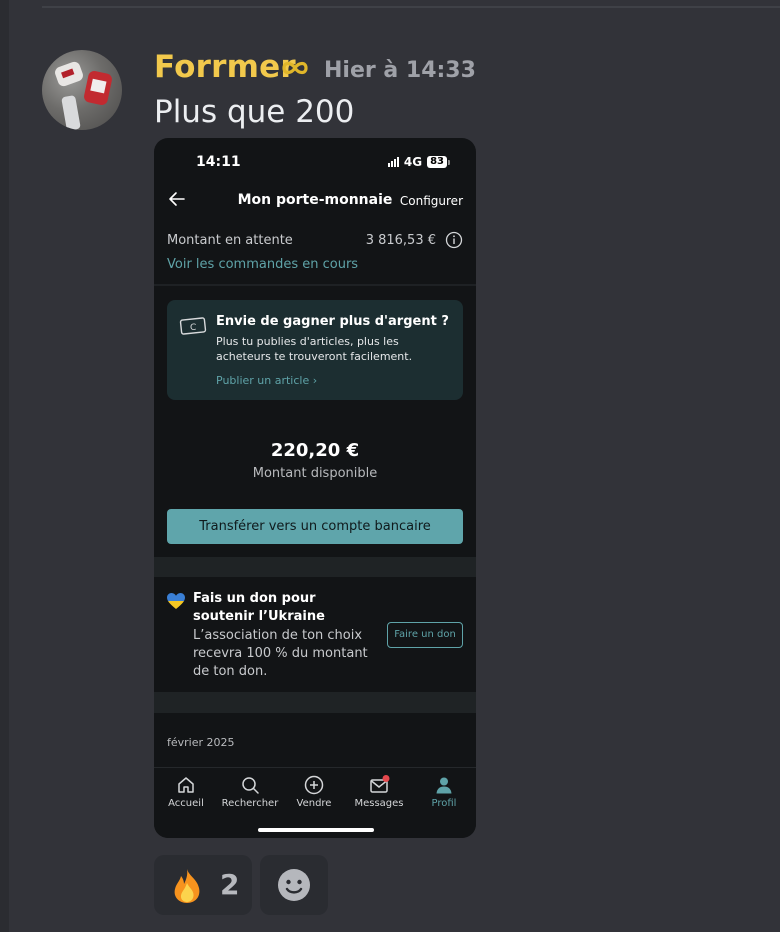 The image size is (780, 932). I want to click on add-reaction-button, so click(294, 885).